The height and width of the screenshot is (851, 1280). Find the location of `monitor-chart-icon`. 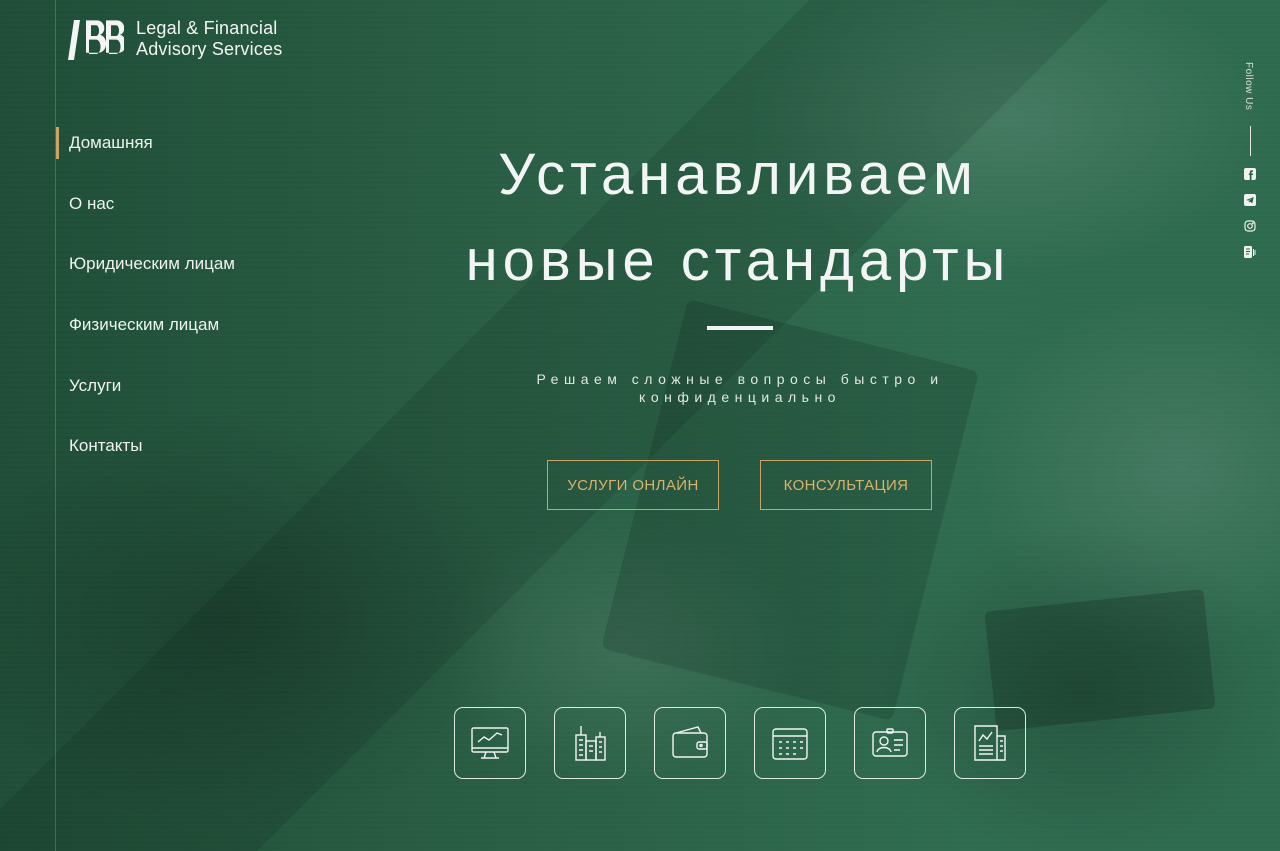

monitor-chart-icon is located at coordinates (490, 743).